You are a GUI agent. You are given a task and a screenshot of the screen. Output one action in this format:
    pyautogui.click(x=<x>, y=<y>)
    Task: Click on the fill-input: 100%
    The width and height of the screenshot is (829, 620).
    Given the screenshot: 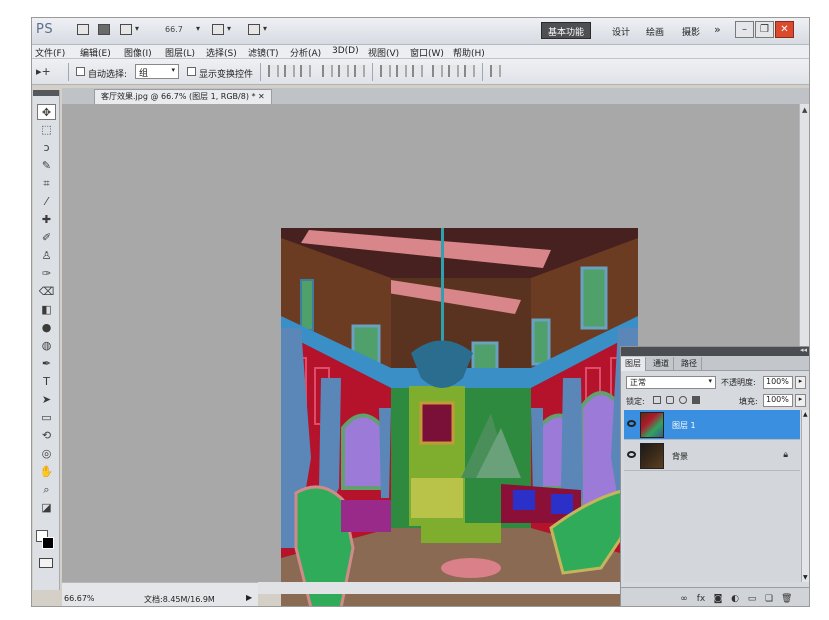 What is the action you would take?
    pyautogui.click(x=778, y=400)
    